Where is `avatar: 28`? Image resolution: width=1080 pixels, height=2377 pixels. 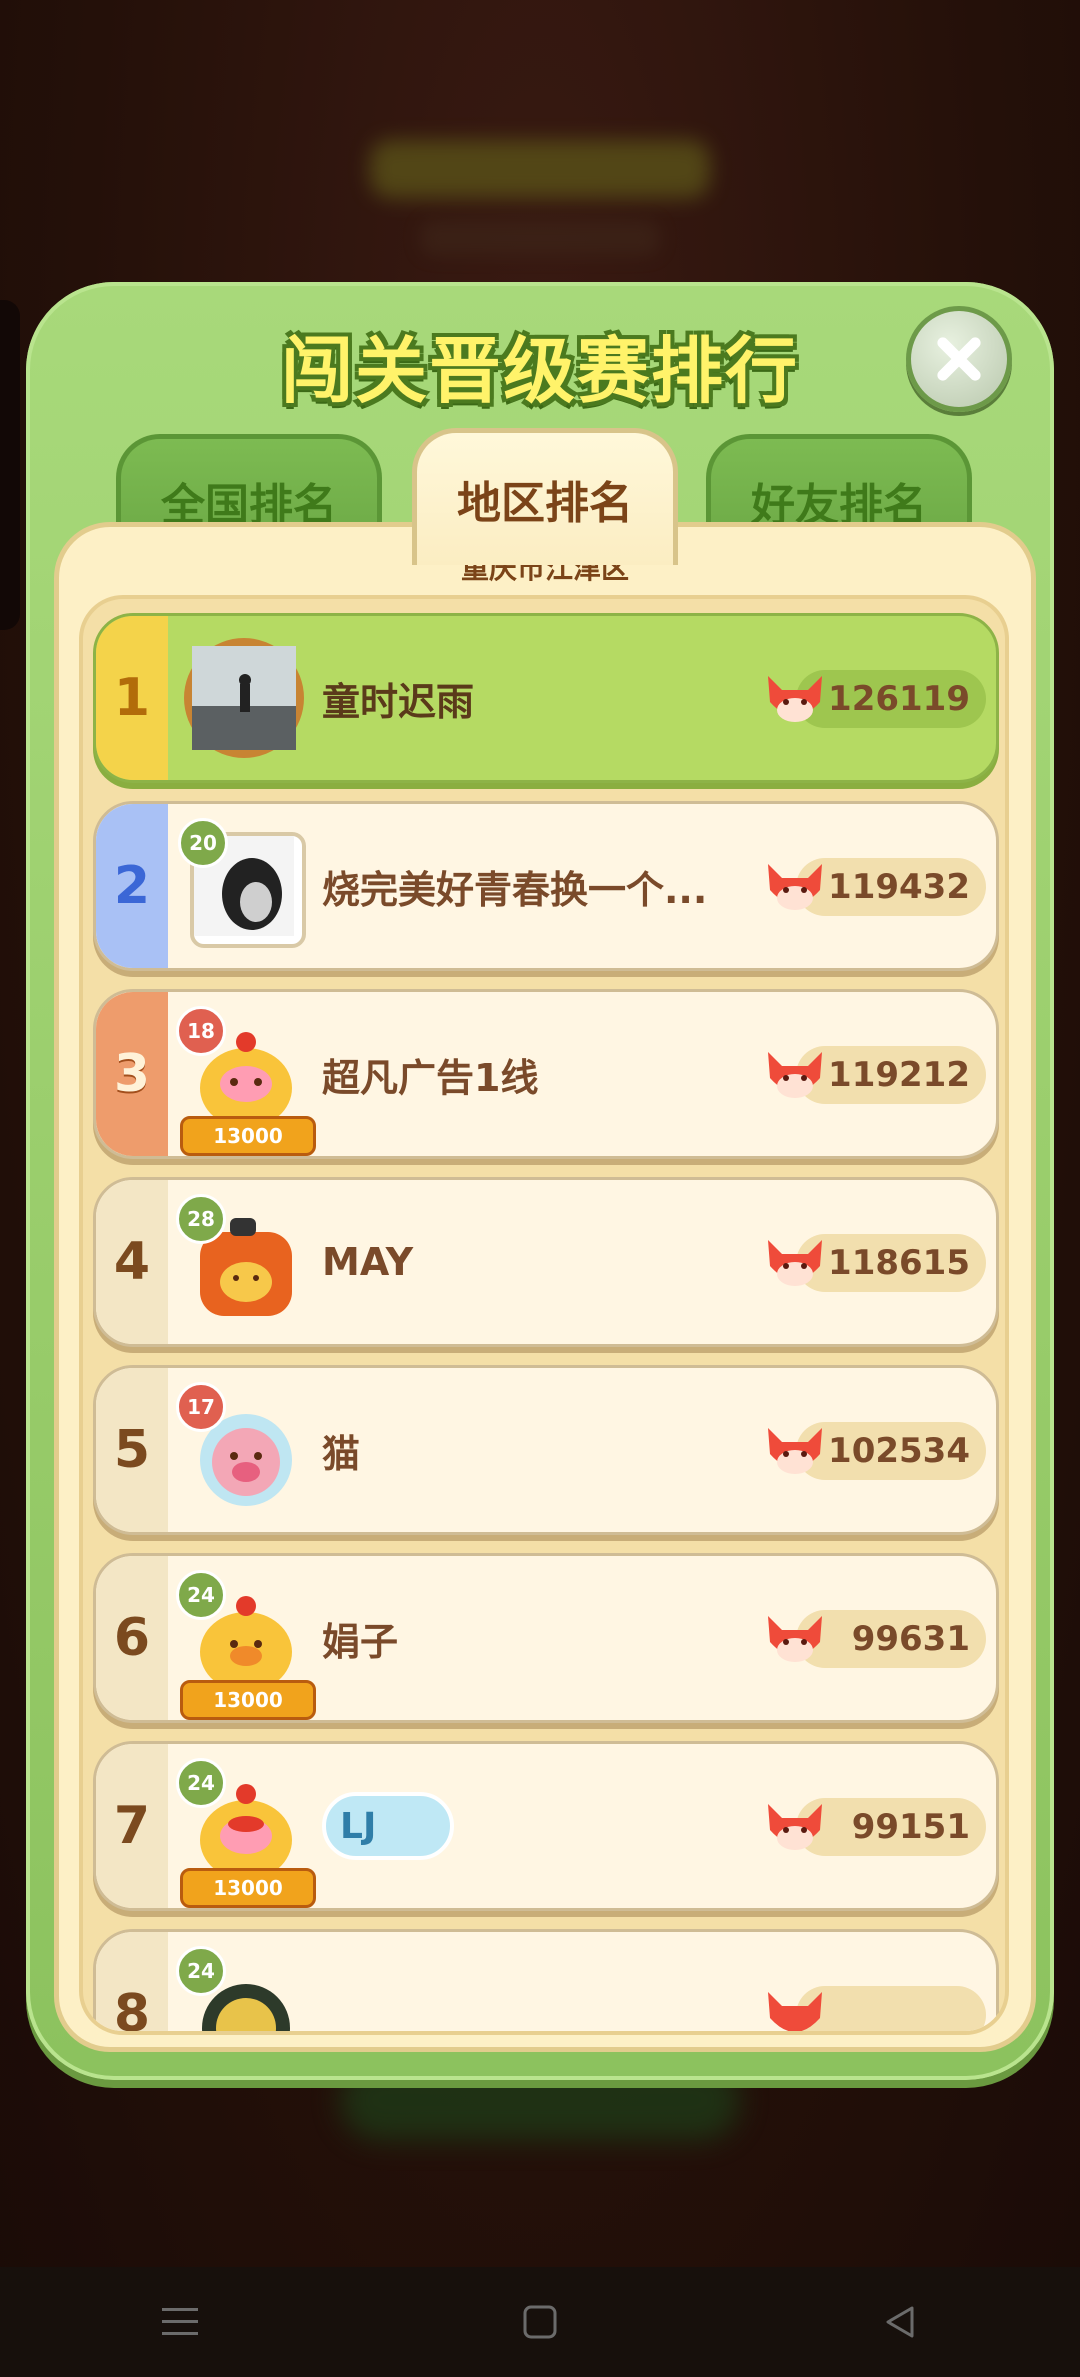
avatar: 28 is located at coordinates (244, 1262).